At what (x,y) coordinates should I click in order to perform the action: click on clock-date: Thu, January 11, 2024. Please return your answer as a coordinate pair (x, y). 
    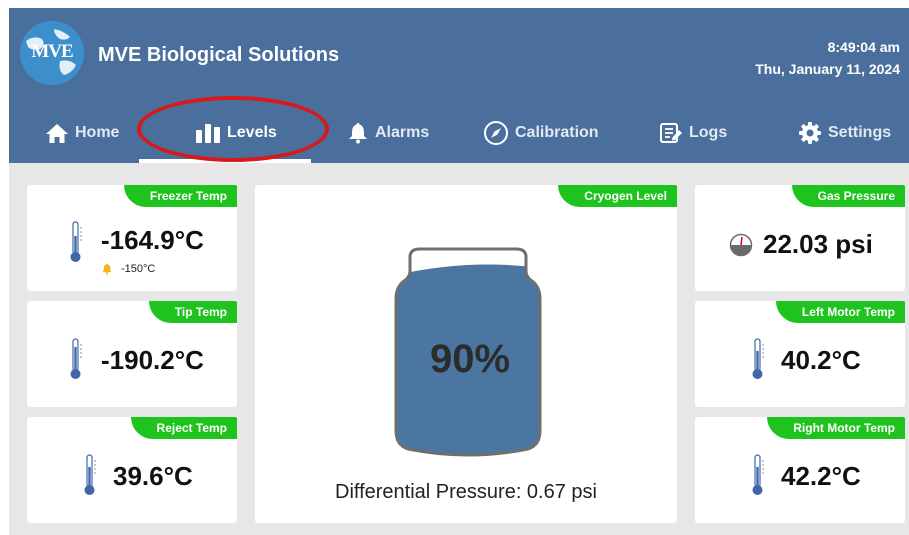
    Looking at the image, I should click on (827, 69).